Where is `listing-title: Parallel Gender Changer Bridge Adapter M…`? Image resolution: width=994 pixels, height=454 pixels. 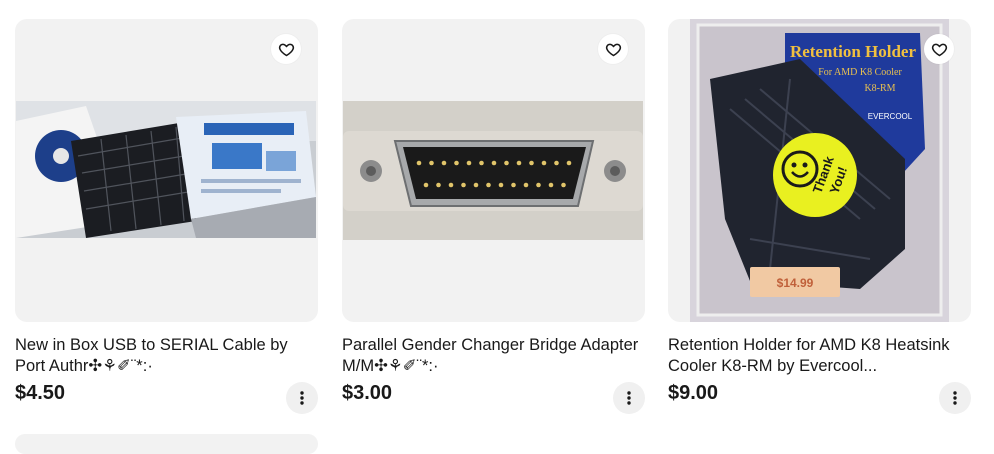
listing-title: Parallel Gender Changer Bridge Adapter M… is located at coordinates (493, 356).